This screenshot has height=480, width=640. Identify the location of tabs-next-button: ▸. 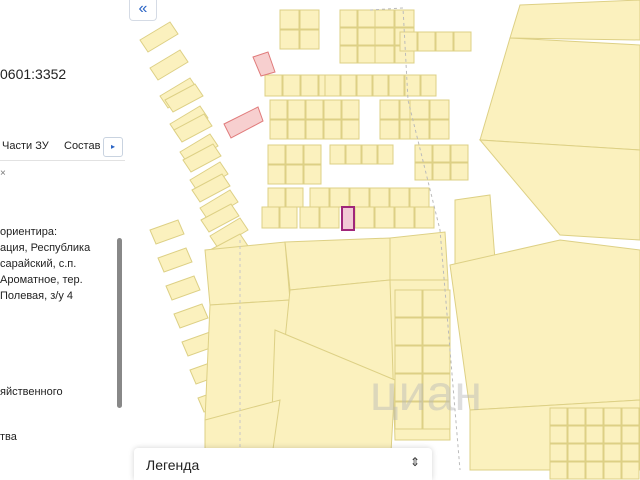
(113, 147).